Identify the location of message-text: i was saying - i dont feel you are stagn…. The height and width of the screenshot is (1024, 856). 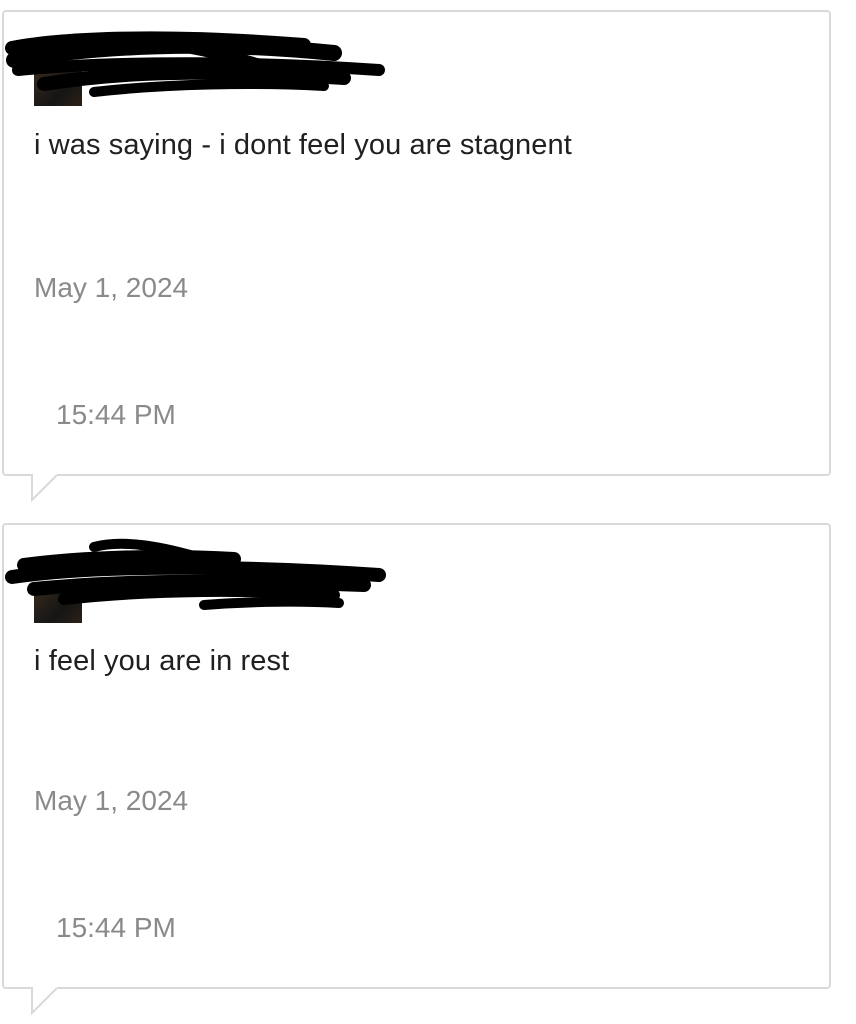
(303, 145).